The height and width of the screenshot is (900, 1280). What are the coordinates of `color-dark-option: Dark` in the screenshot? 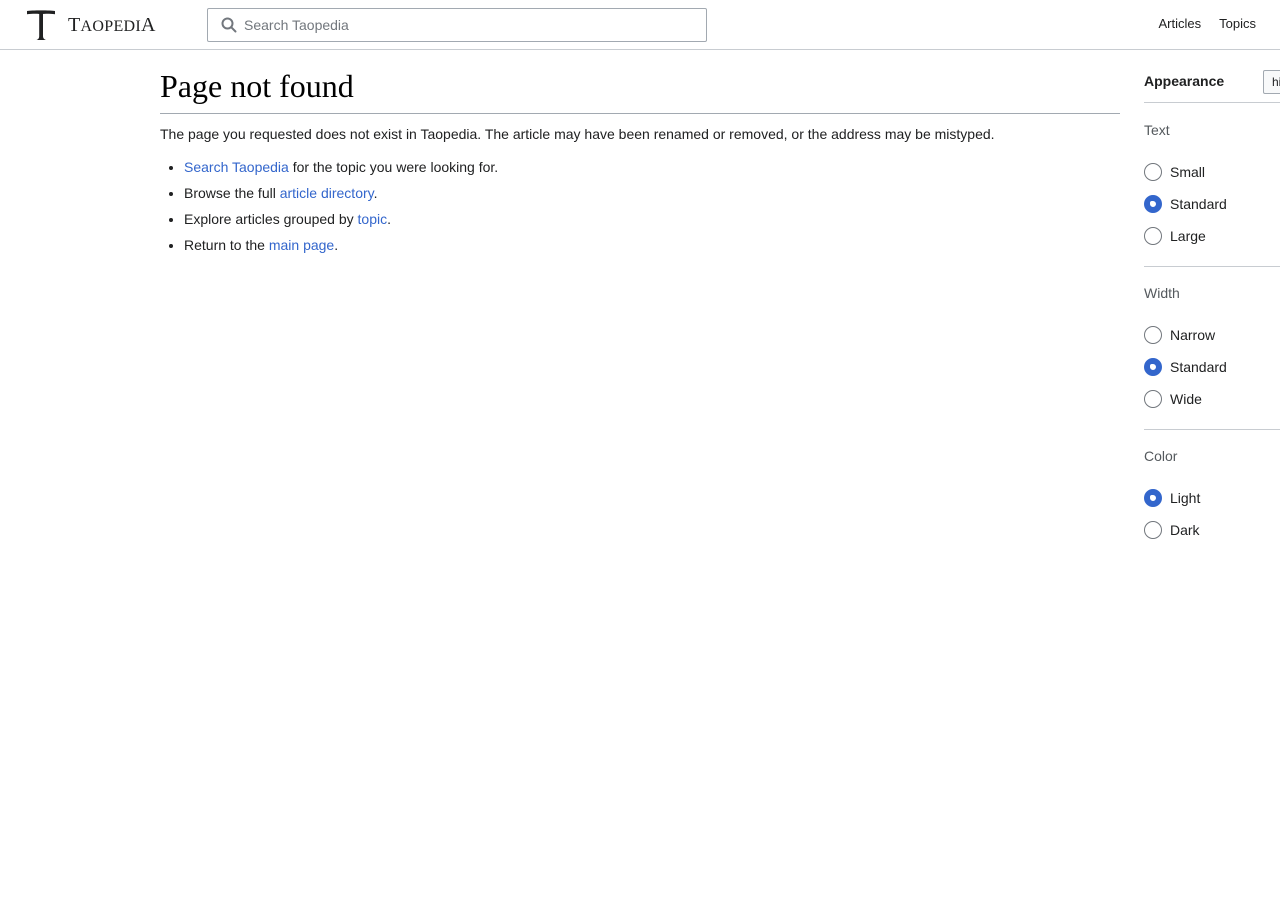 It's located at (1172, 530).